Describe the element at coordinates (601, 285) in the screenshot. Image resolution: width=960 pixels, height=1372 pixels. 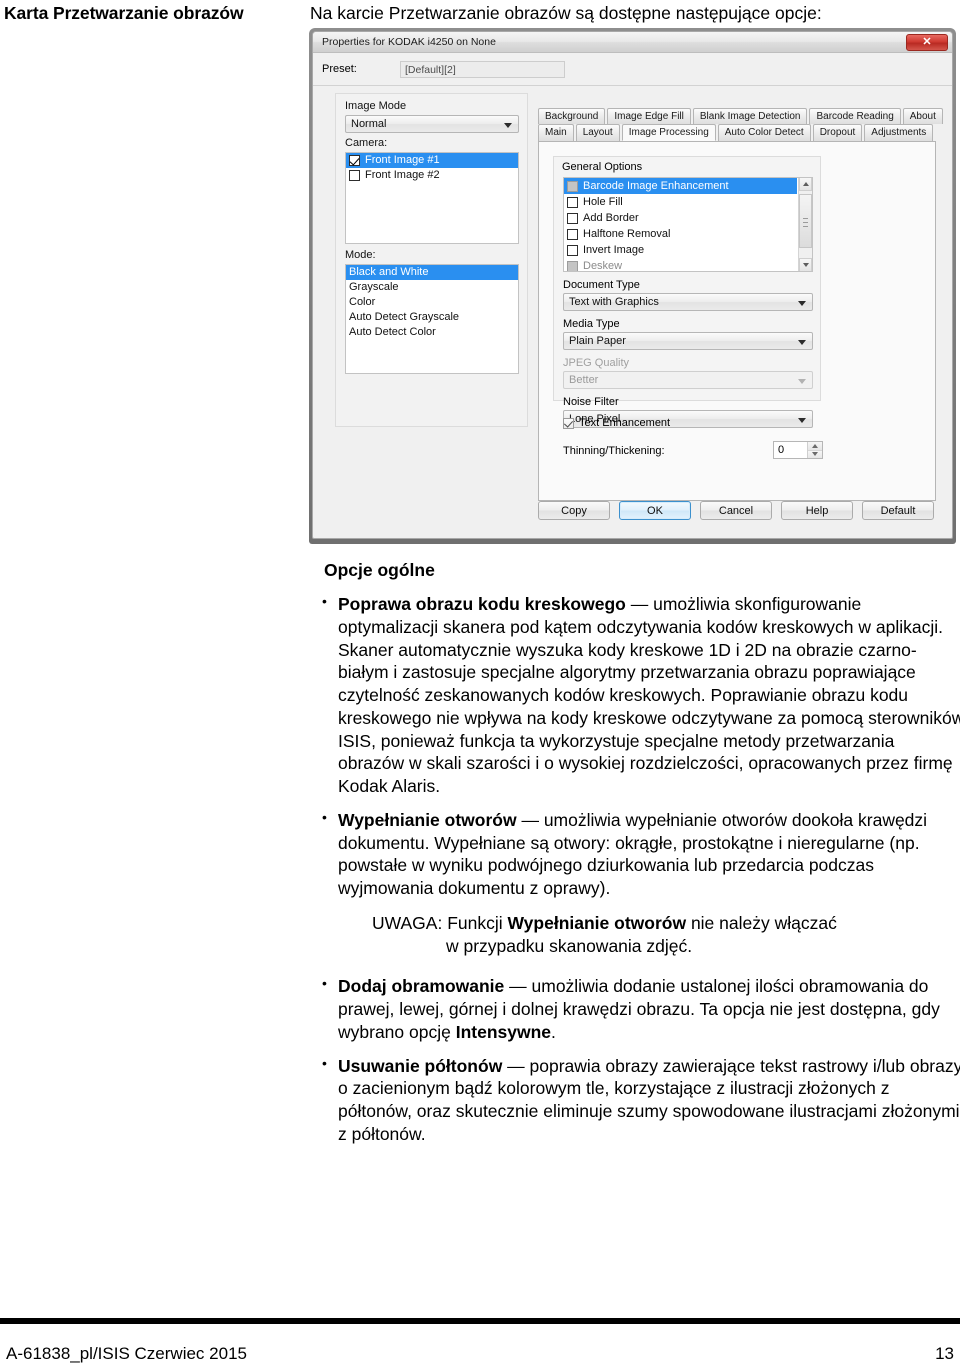
I see `document-type-label: Document Type` at that location.